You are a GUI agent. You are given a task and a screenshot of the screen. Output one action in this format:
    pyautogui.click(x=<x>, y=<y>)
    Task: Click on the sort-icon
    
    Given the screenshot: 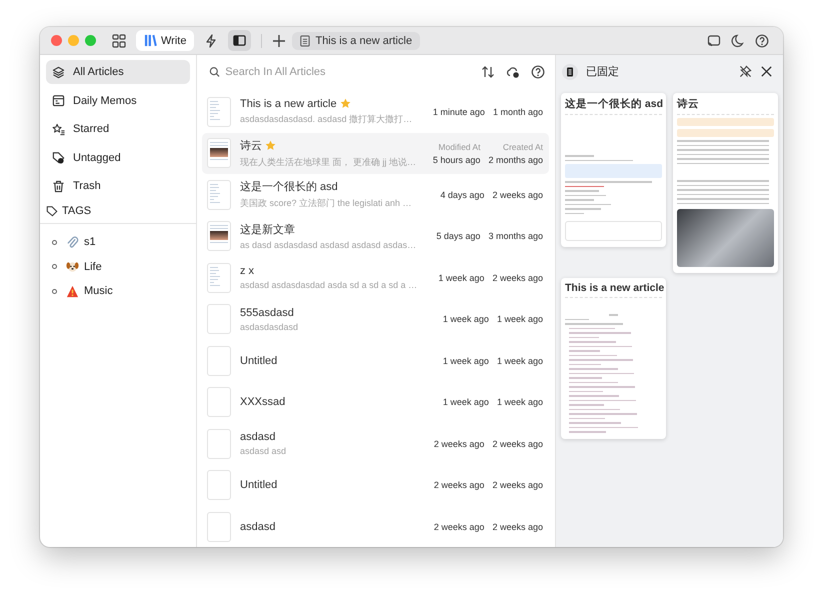 What is the action you would take?
    pyautogui.click(x=488, y=71)
    